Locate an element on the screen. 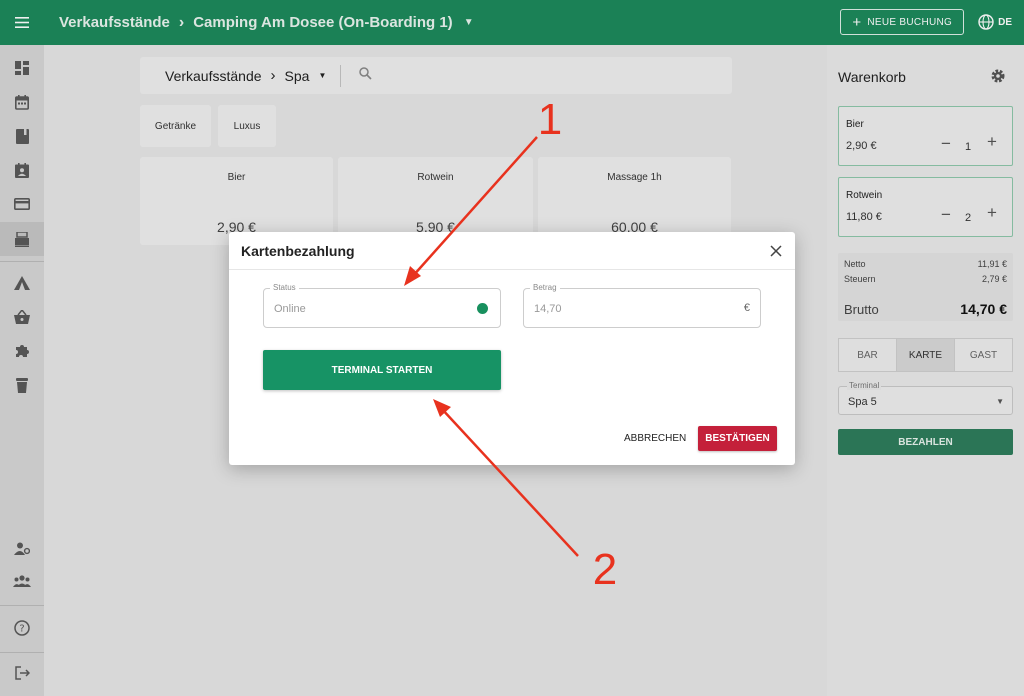 This screenshot has height=696, width=1024. cancel-button: ABBRECHEN is located at coordinates (655, 438).